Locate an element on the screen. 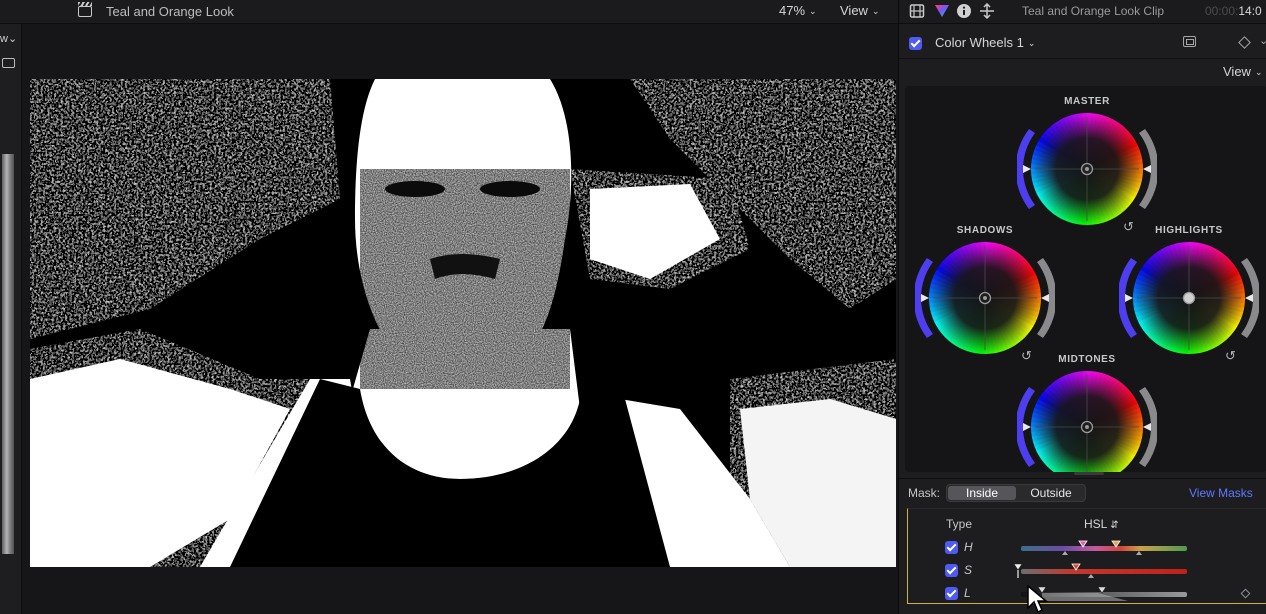  wheel-puck is located at coordinates (1189, 298).